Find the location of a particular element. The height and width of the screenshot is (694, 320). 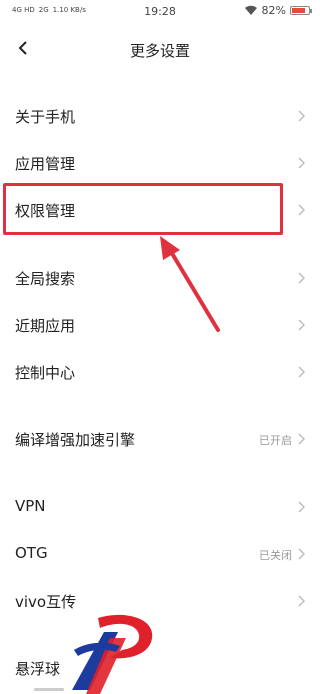

row-label: 控制中心 is located at coordinates (45, 373).